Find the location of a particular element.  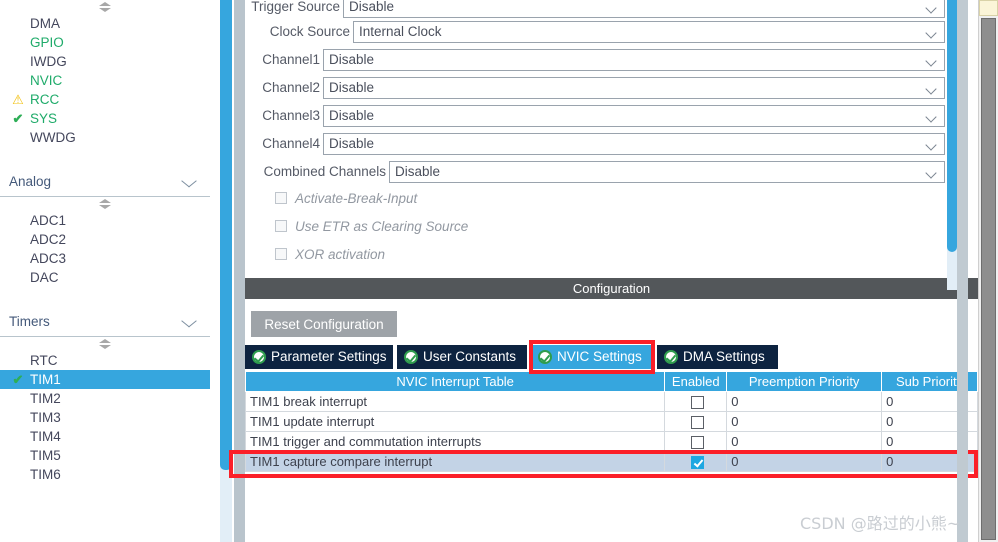

sidebar-item-rtc: RTC is located at coordinates (105, 360).